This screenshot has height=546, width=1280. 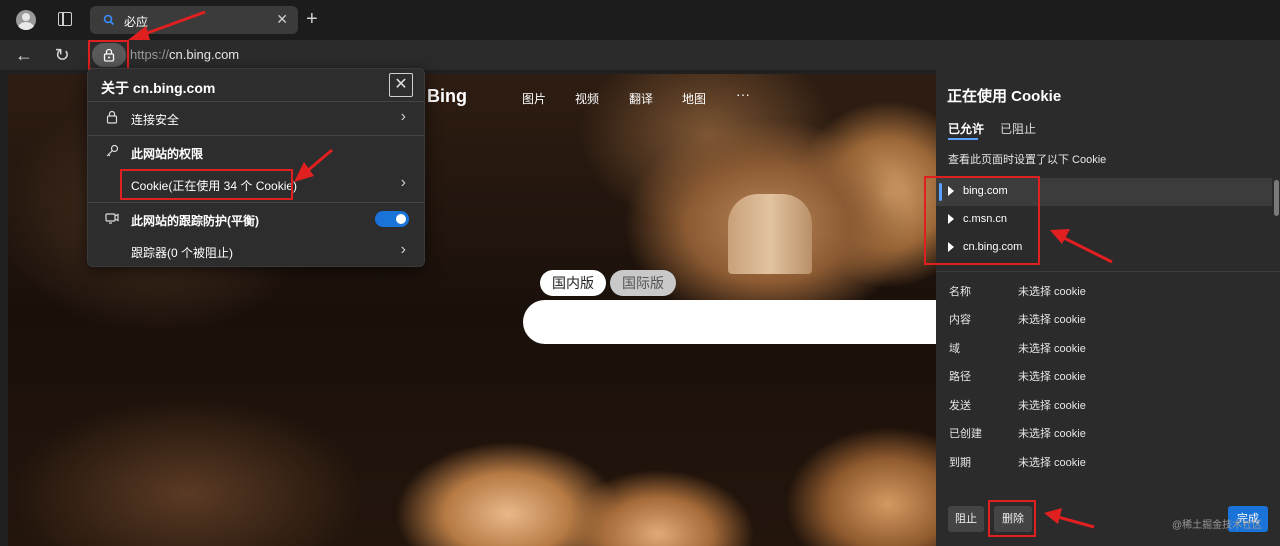 I want to click on tab-strip: 必应 ✕ +, so click(x=640, y=20).